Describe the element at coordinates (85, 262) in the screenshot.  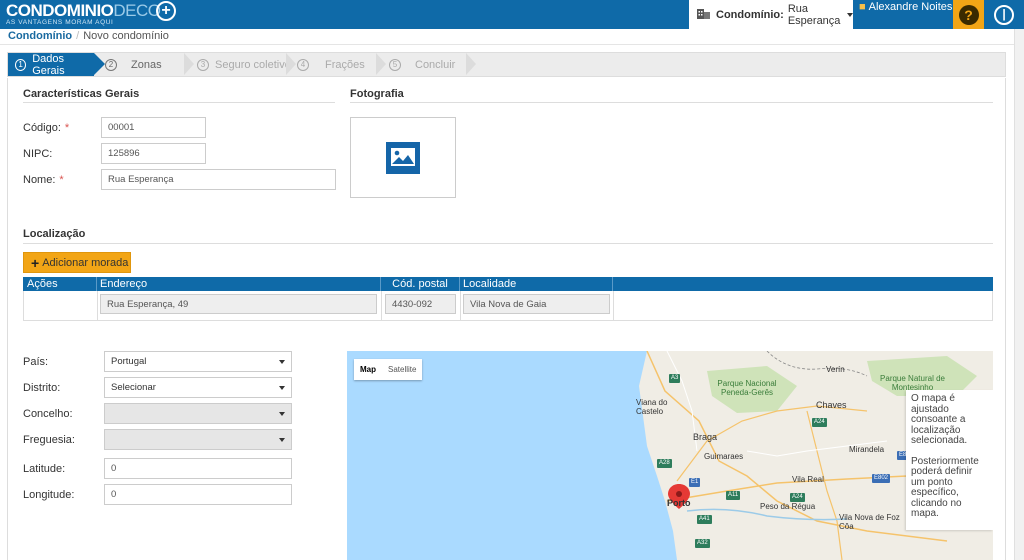
I see `add-address-label: Adicionar morada` at that location.